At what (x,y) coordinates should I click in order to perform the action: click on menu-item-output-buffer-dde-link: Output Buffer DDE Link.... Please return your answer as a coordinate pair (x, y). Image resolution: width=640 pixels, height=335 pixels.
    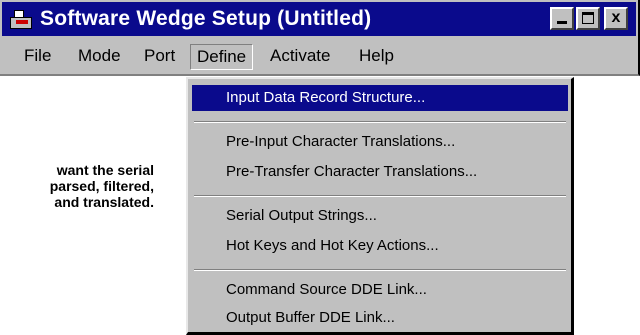
    Looking at the image, I should click on (380, 318).